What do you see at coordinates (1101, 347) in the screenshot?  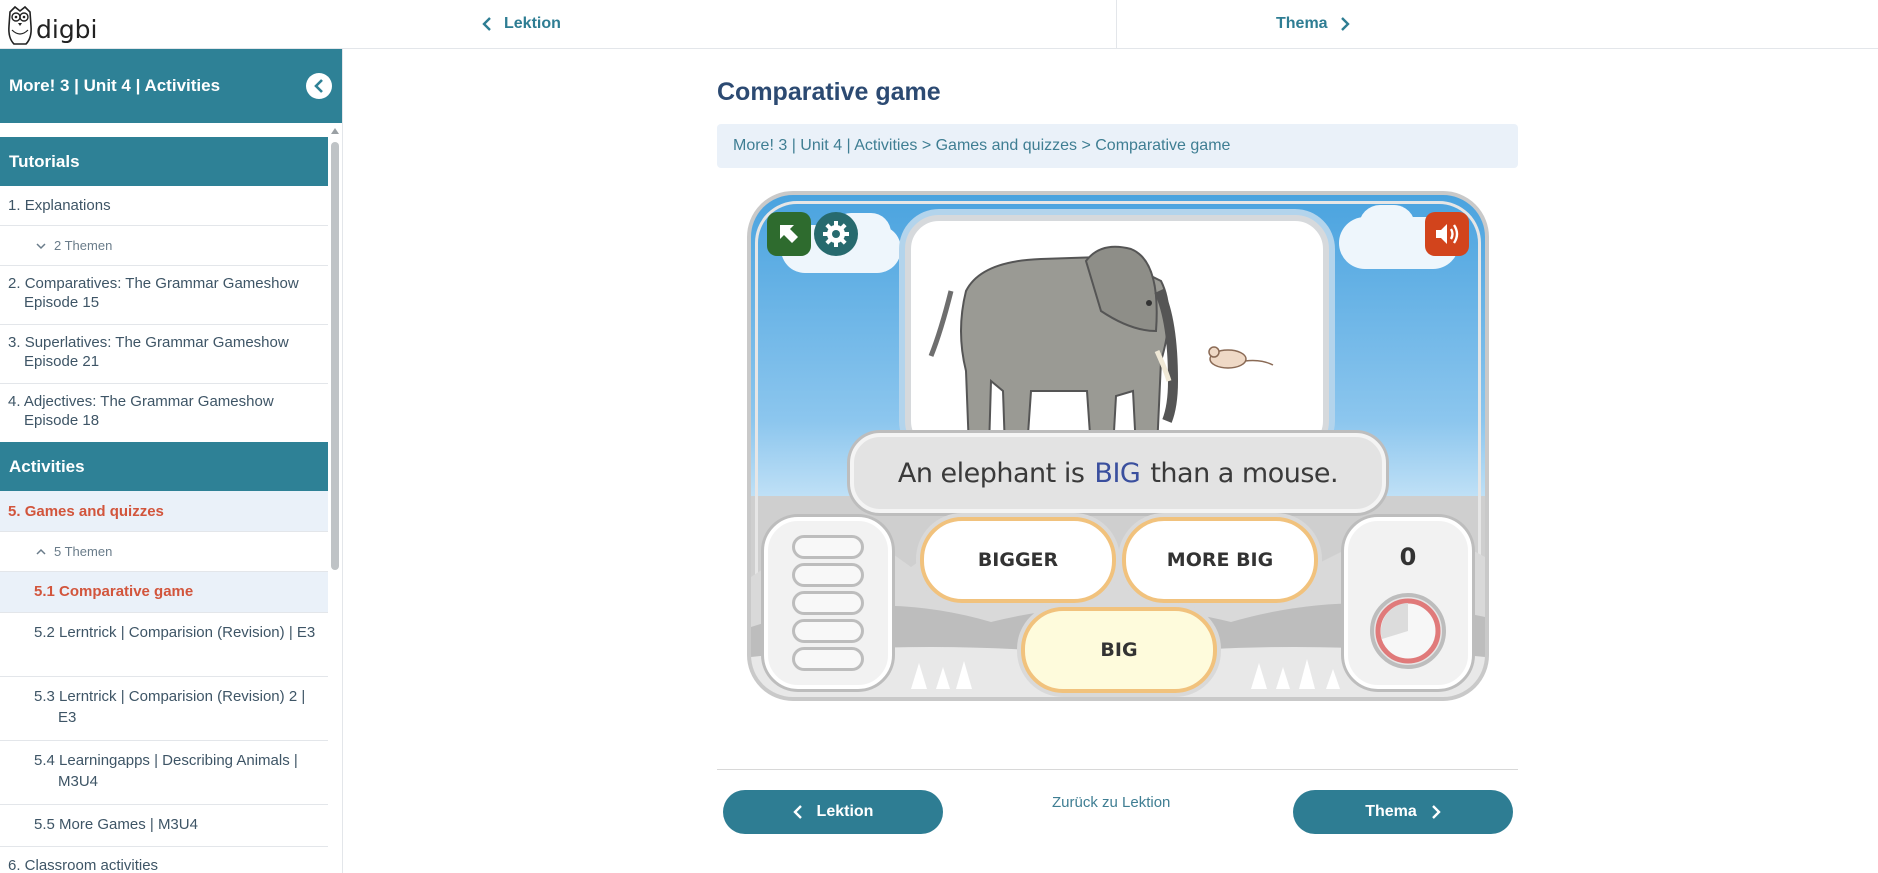 I see `elephant-mouse-image` at bounding box center [1101, 347].